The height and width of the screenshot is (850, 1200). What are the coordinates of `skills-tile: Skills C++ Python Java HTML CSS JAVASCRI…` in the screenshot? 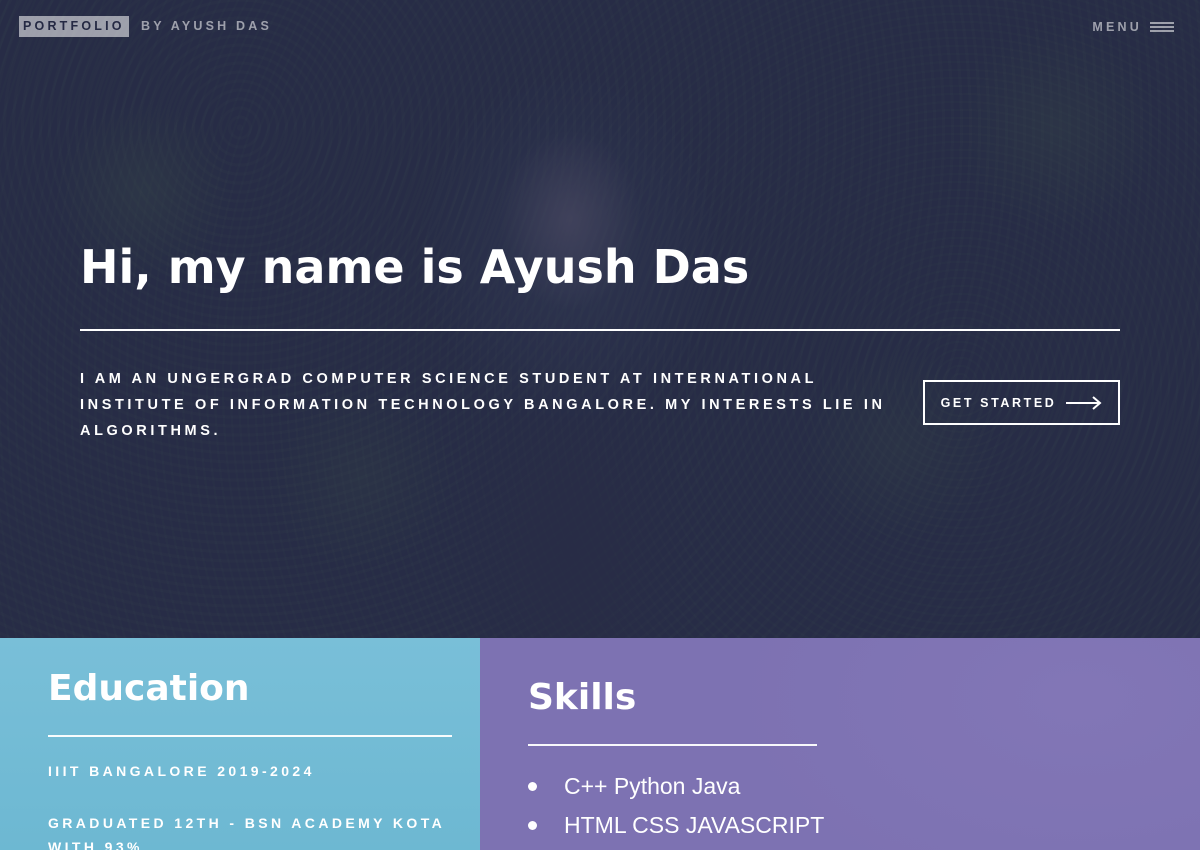 It's located at (840, 744).